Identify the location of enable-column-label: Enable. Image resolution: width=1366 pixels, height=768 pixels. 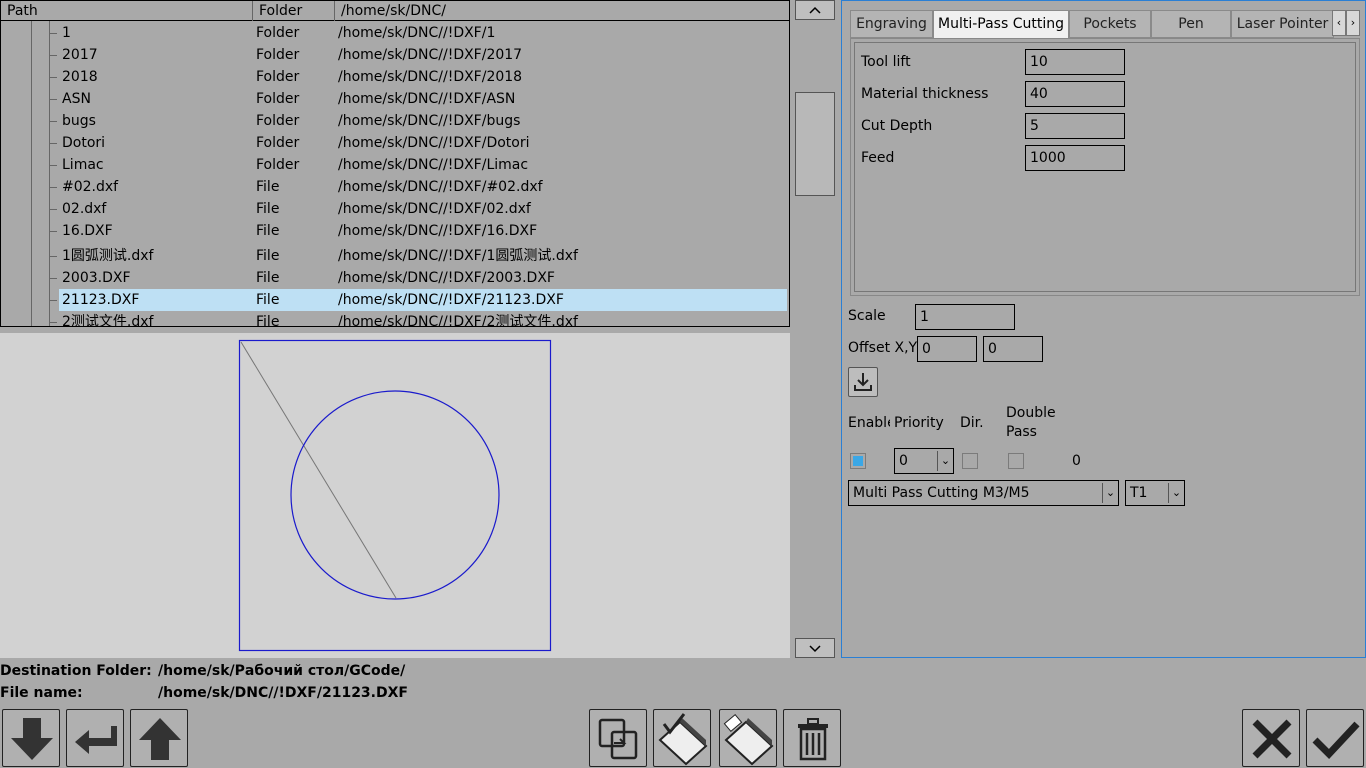
(869, 423).